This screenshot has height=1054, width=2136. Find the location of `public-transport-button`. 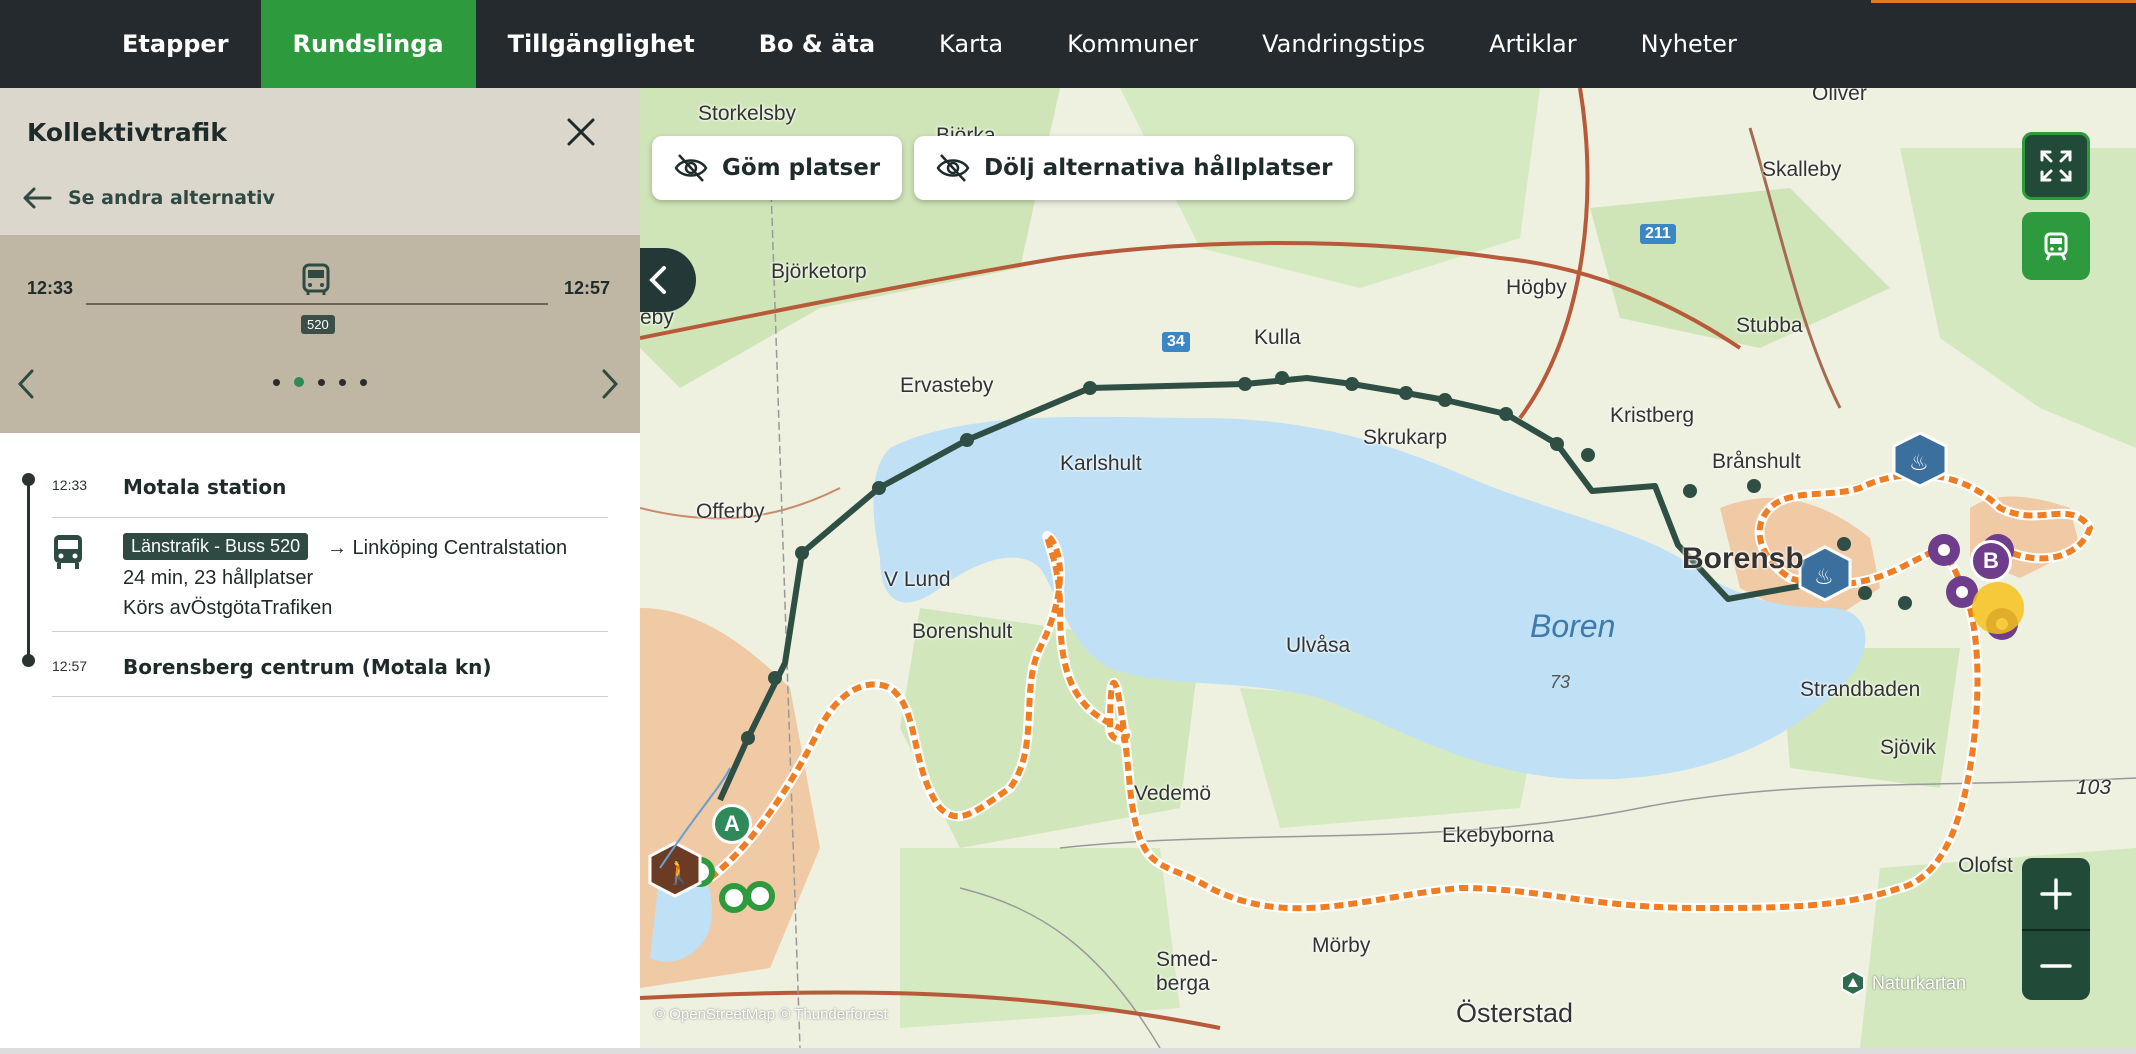

public-transport-button is located at coordinates (2056, 246).